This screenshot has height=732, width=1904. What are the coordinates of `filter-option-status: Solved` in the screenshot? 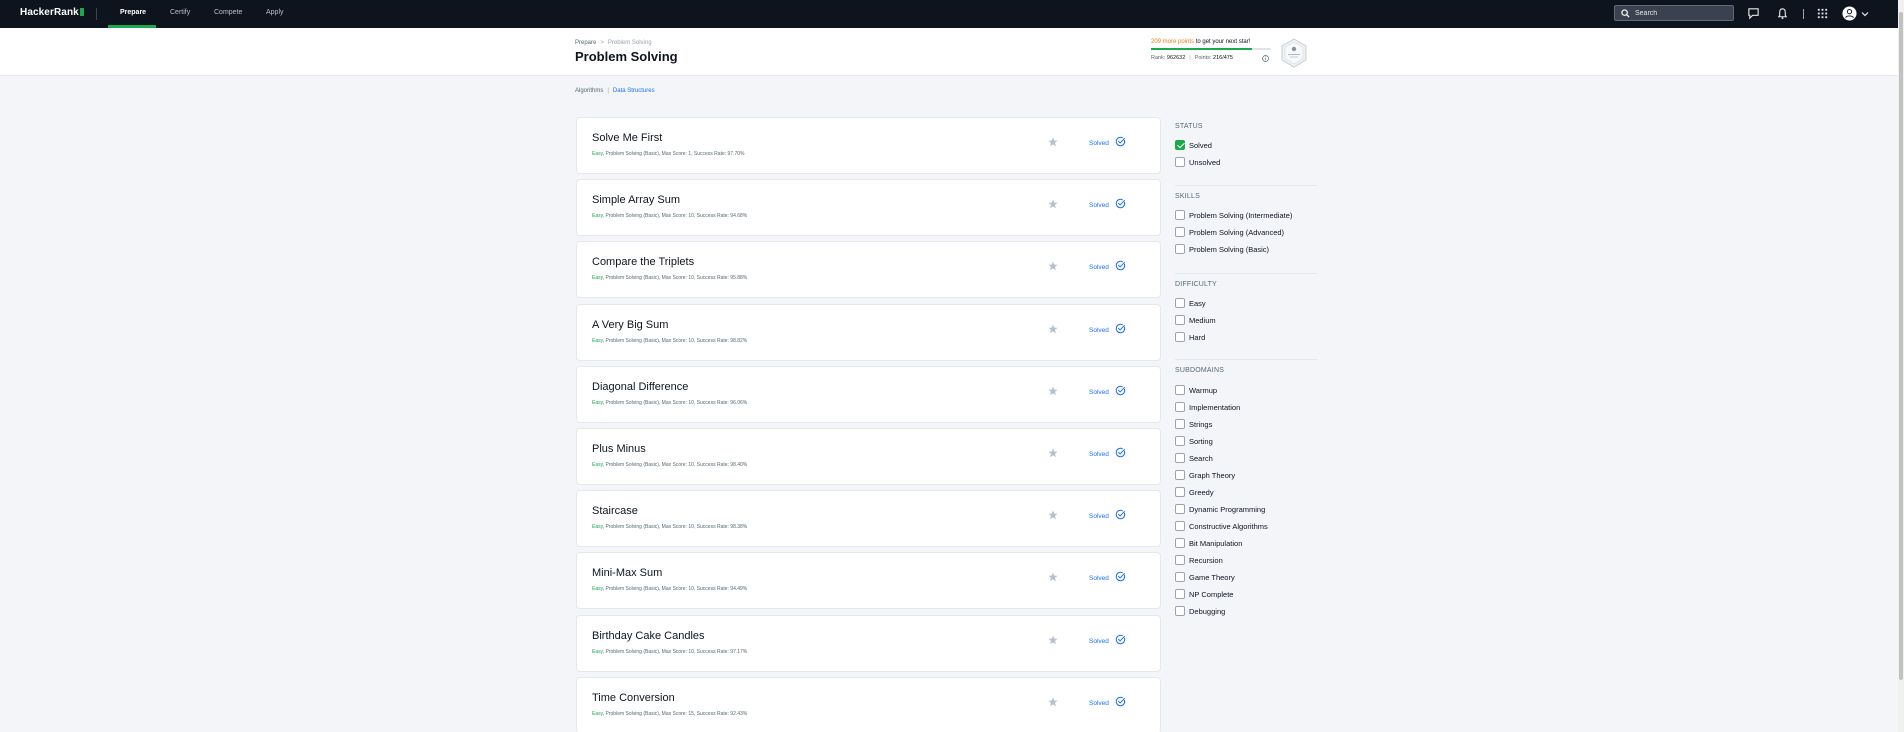 It's located at (1193, 145).